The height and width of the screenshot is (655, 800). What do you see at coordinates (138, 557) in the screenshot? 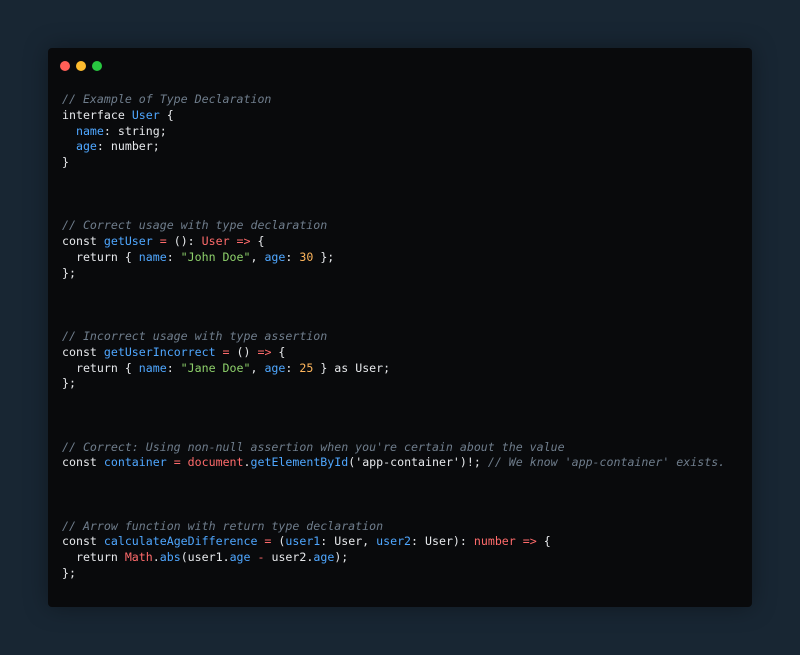
I see `code-token: Math` at bounding box center [138, 557].